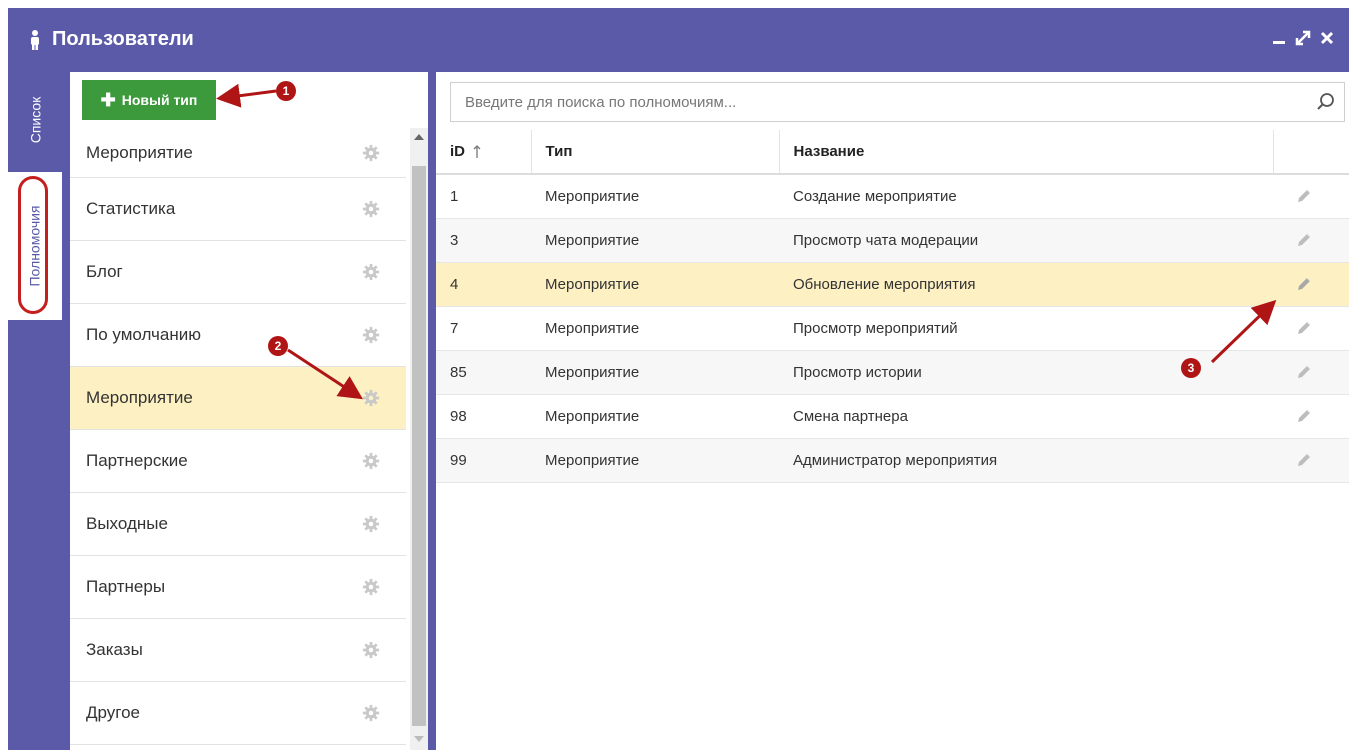  I want to click on cell-id: 85, so click(483, 372).